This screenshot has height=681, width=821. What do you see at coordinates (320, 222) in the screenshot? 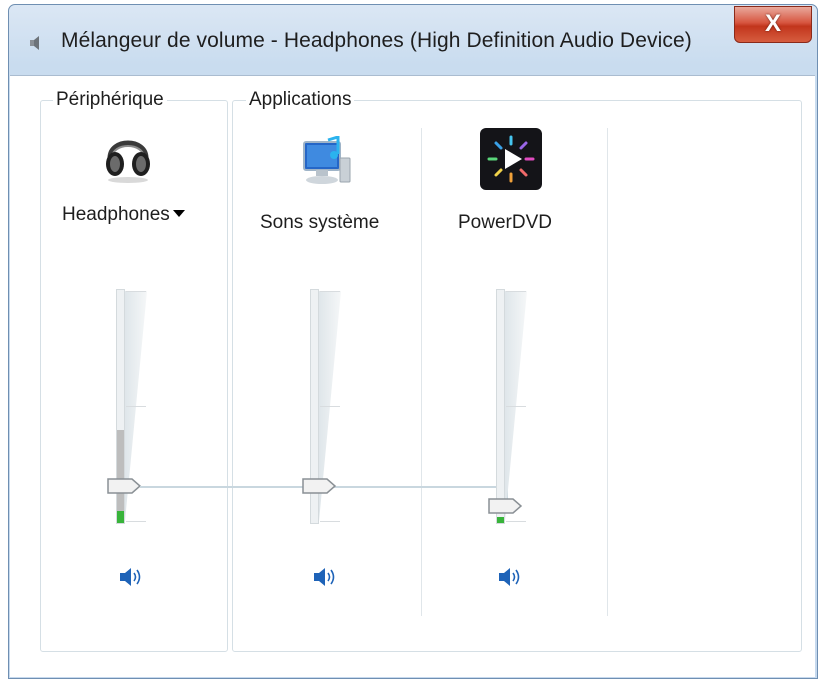
I see `channel-name-system-sounds: Sons système` at bounding box center [320, 222].